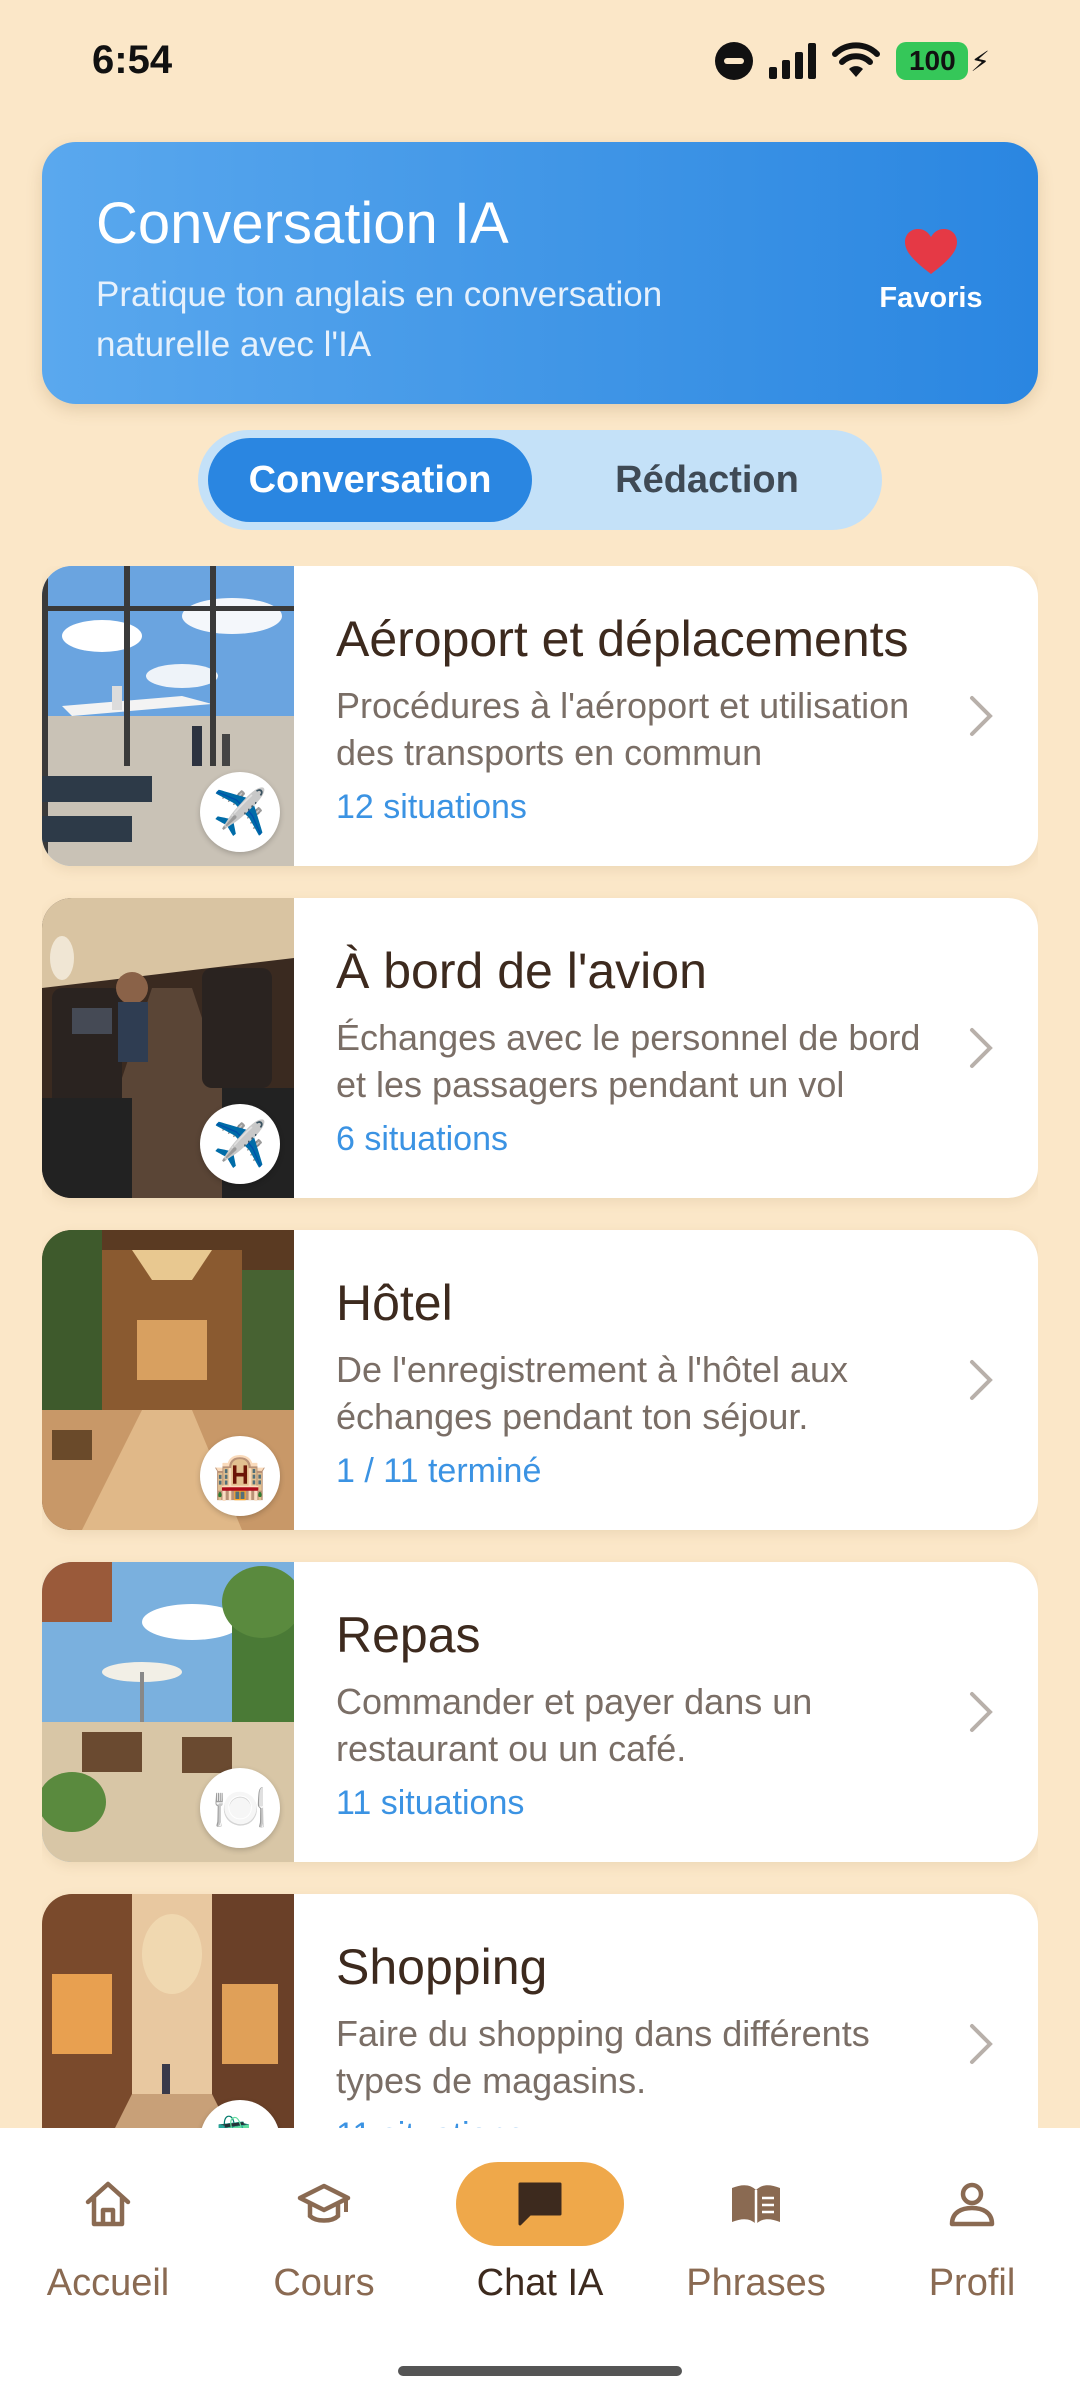 This screenshot has width=1080, height=2400. Describe the element at coordinates (439, 1471) in the screenshot. I see `category-progress: 1 / 11 terminé` at that location.